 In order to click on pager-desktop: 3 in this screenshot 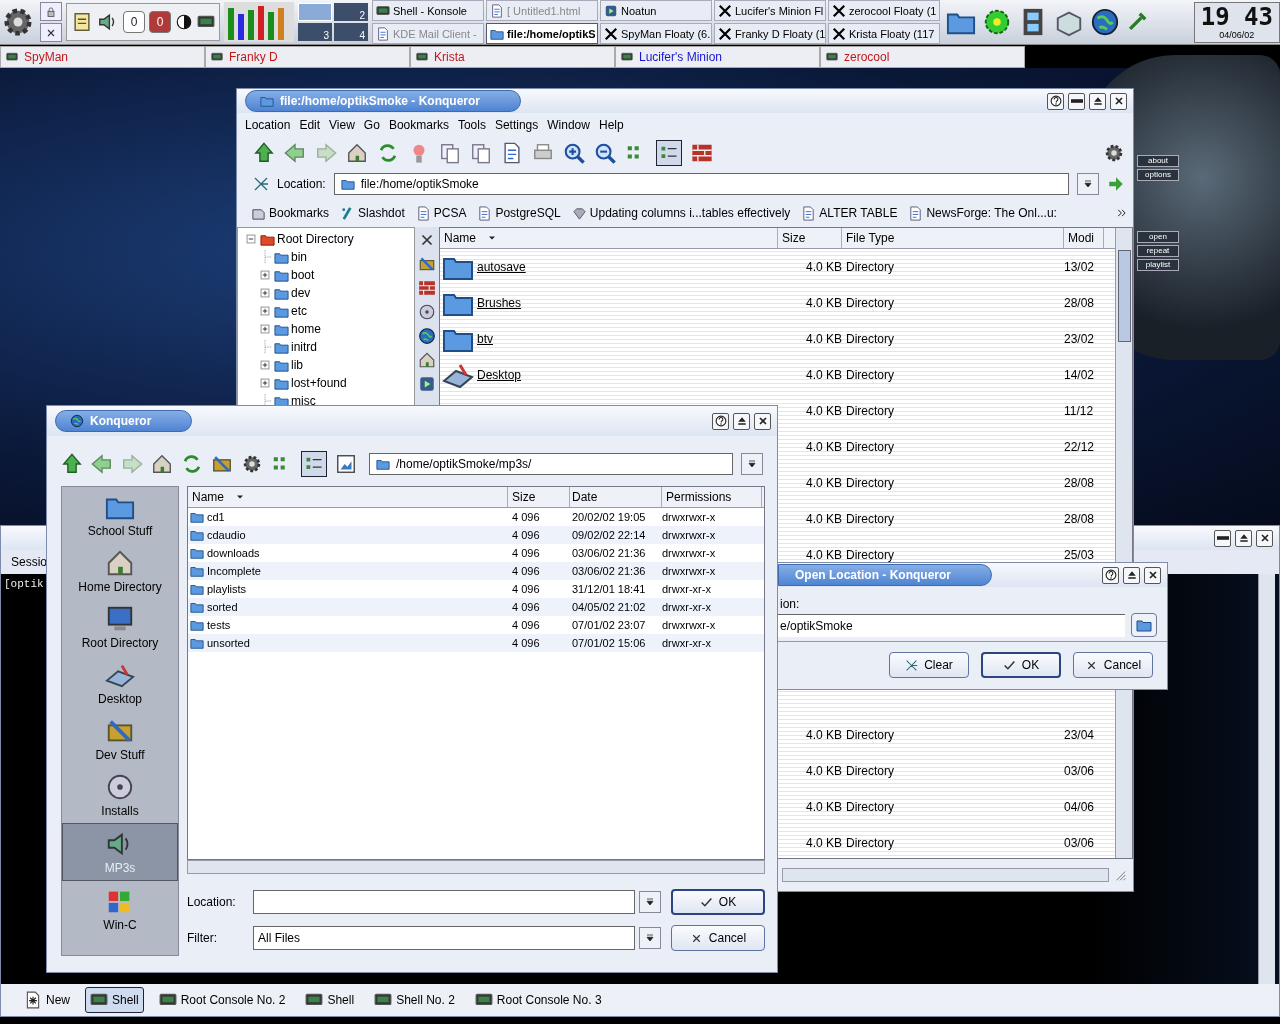, I will do `click(315, 32)`.